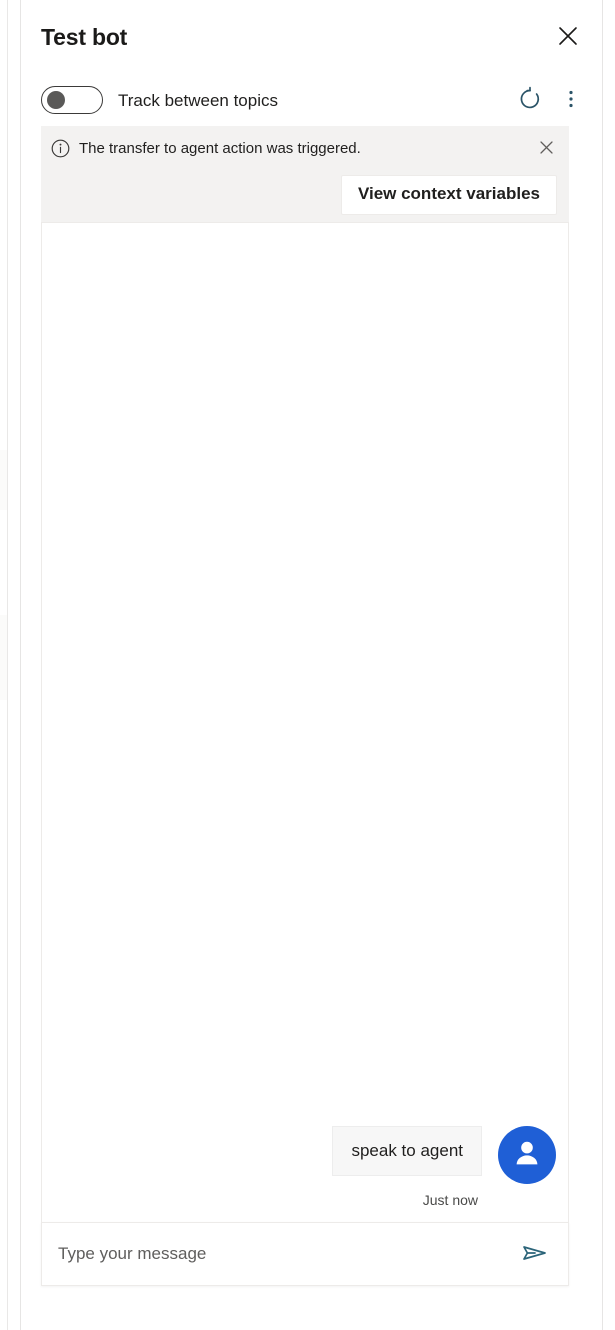  I want to click on track-between-topics-toggle, so click(72, 100).